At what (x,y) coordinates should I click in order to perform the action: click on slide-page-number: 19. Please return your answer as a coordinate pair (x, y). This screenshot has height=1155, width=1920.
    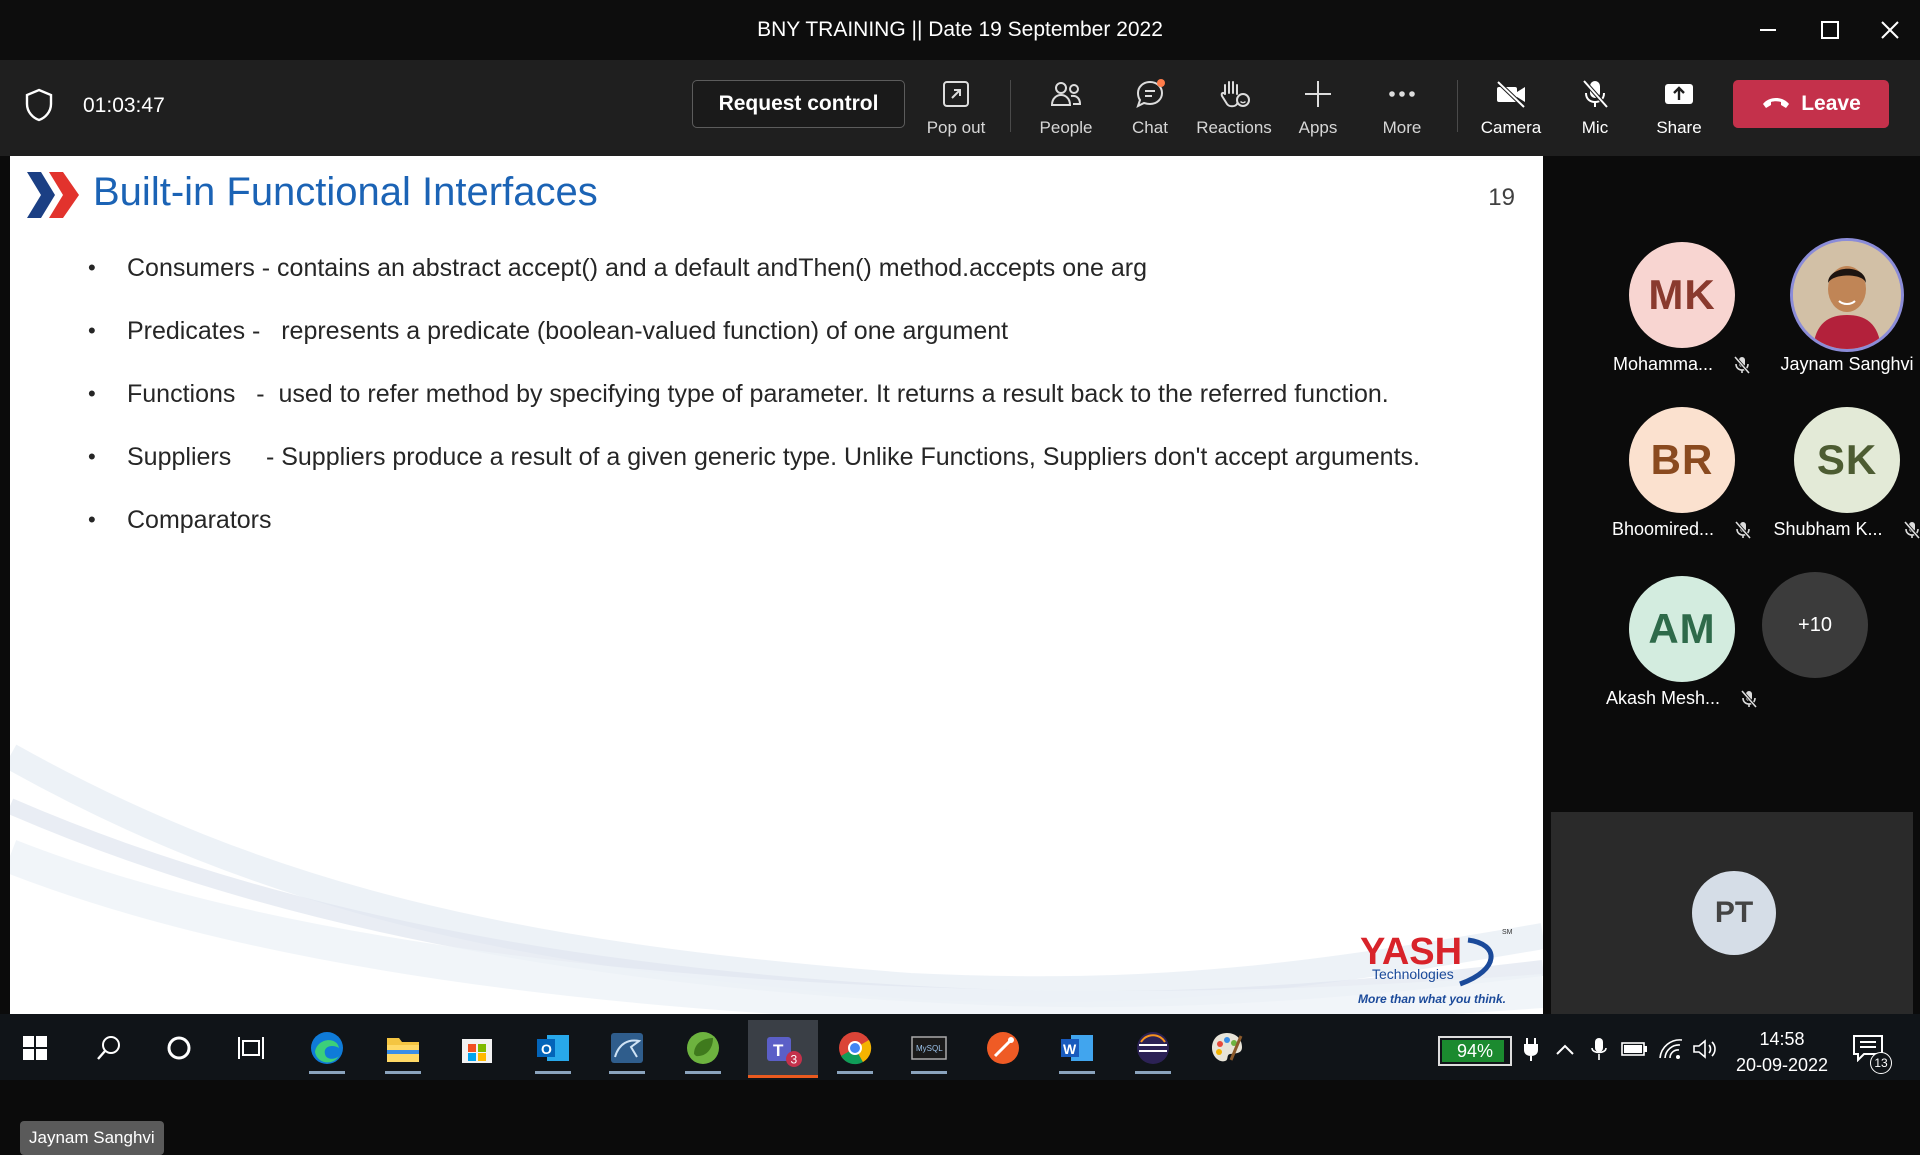
    Looking at the image, I should click on (1501, 197).